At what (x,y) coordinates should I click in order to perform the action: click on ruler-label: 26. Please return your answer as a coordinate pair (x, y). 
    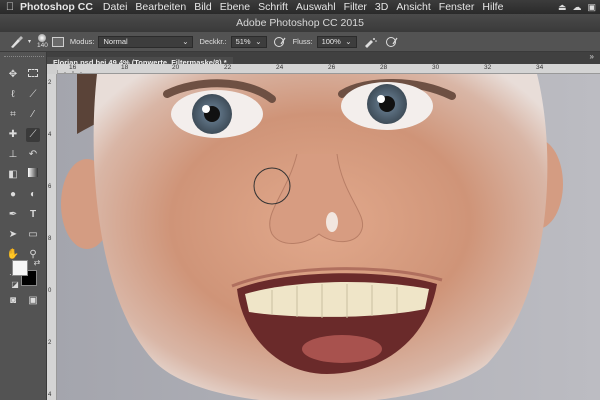
    Looking at the image, I should click on (332, 67).